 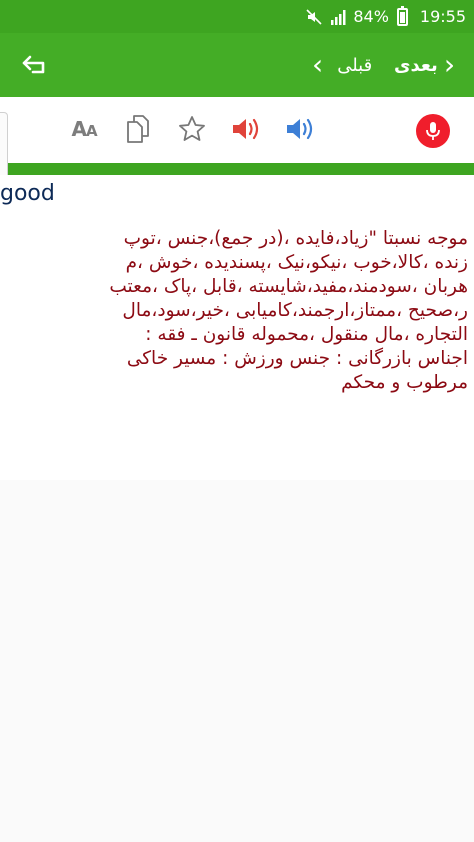 I want to click on return-arrow-icon, so click(x=33, y=64).